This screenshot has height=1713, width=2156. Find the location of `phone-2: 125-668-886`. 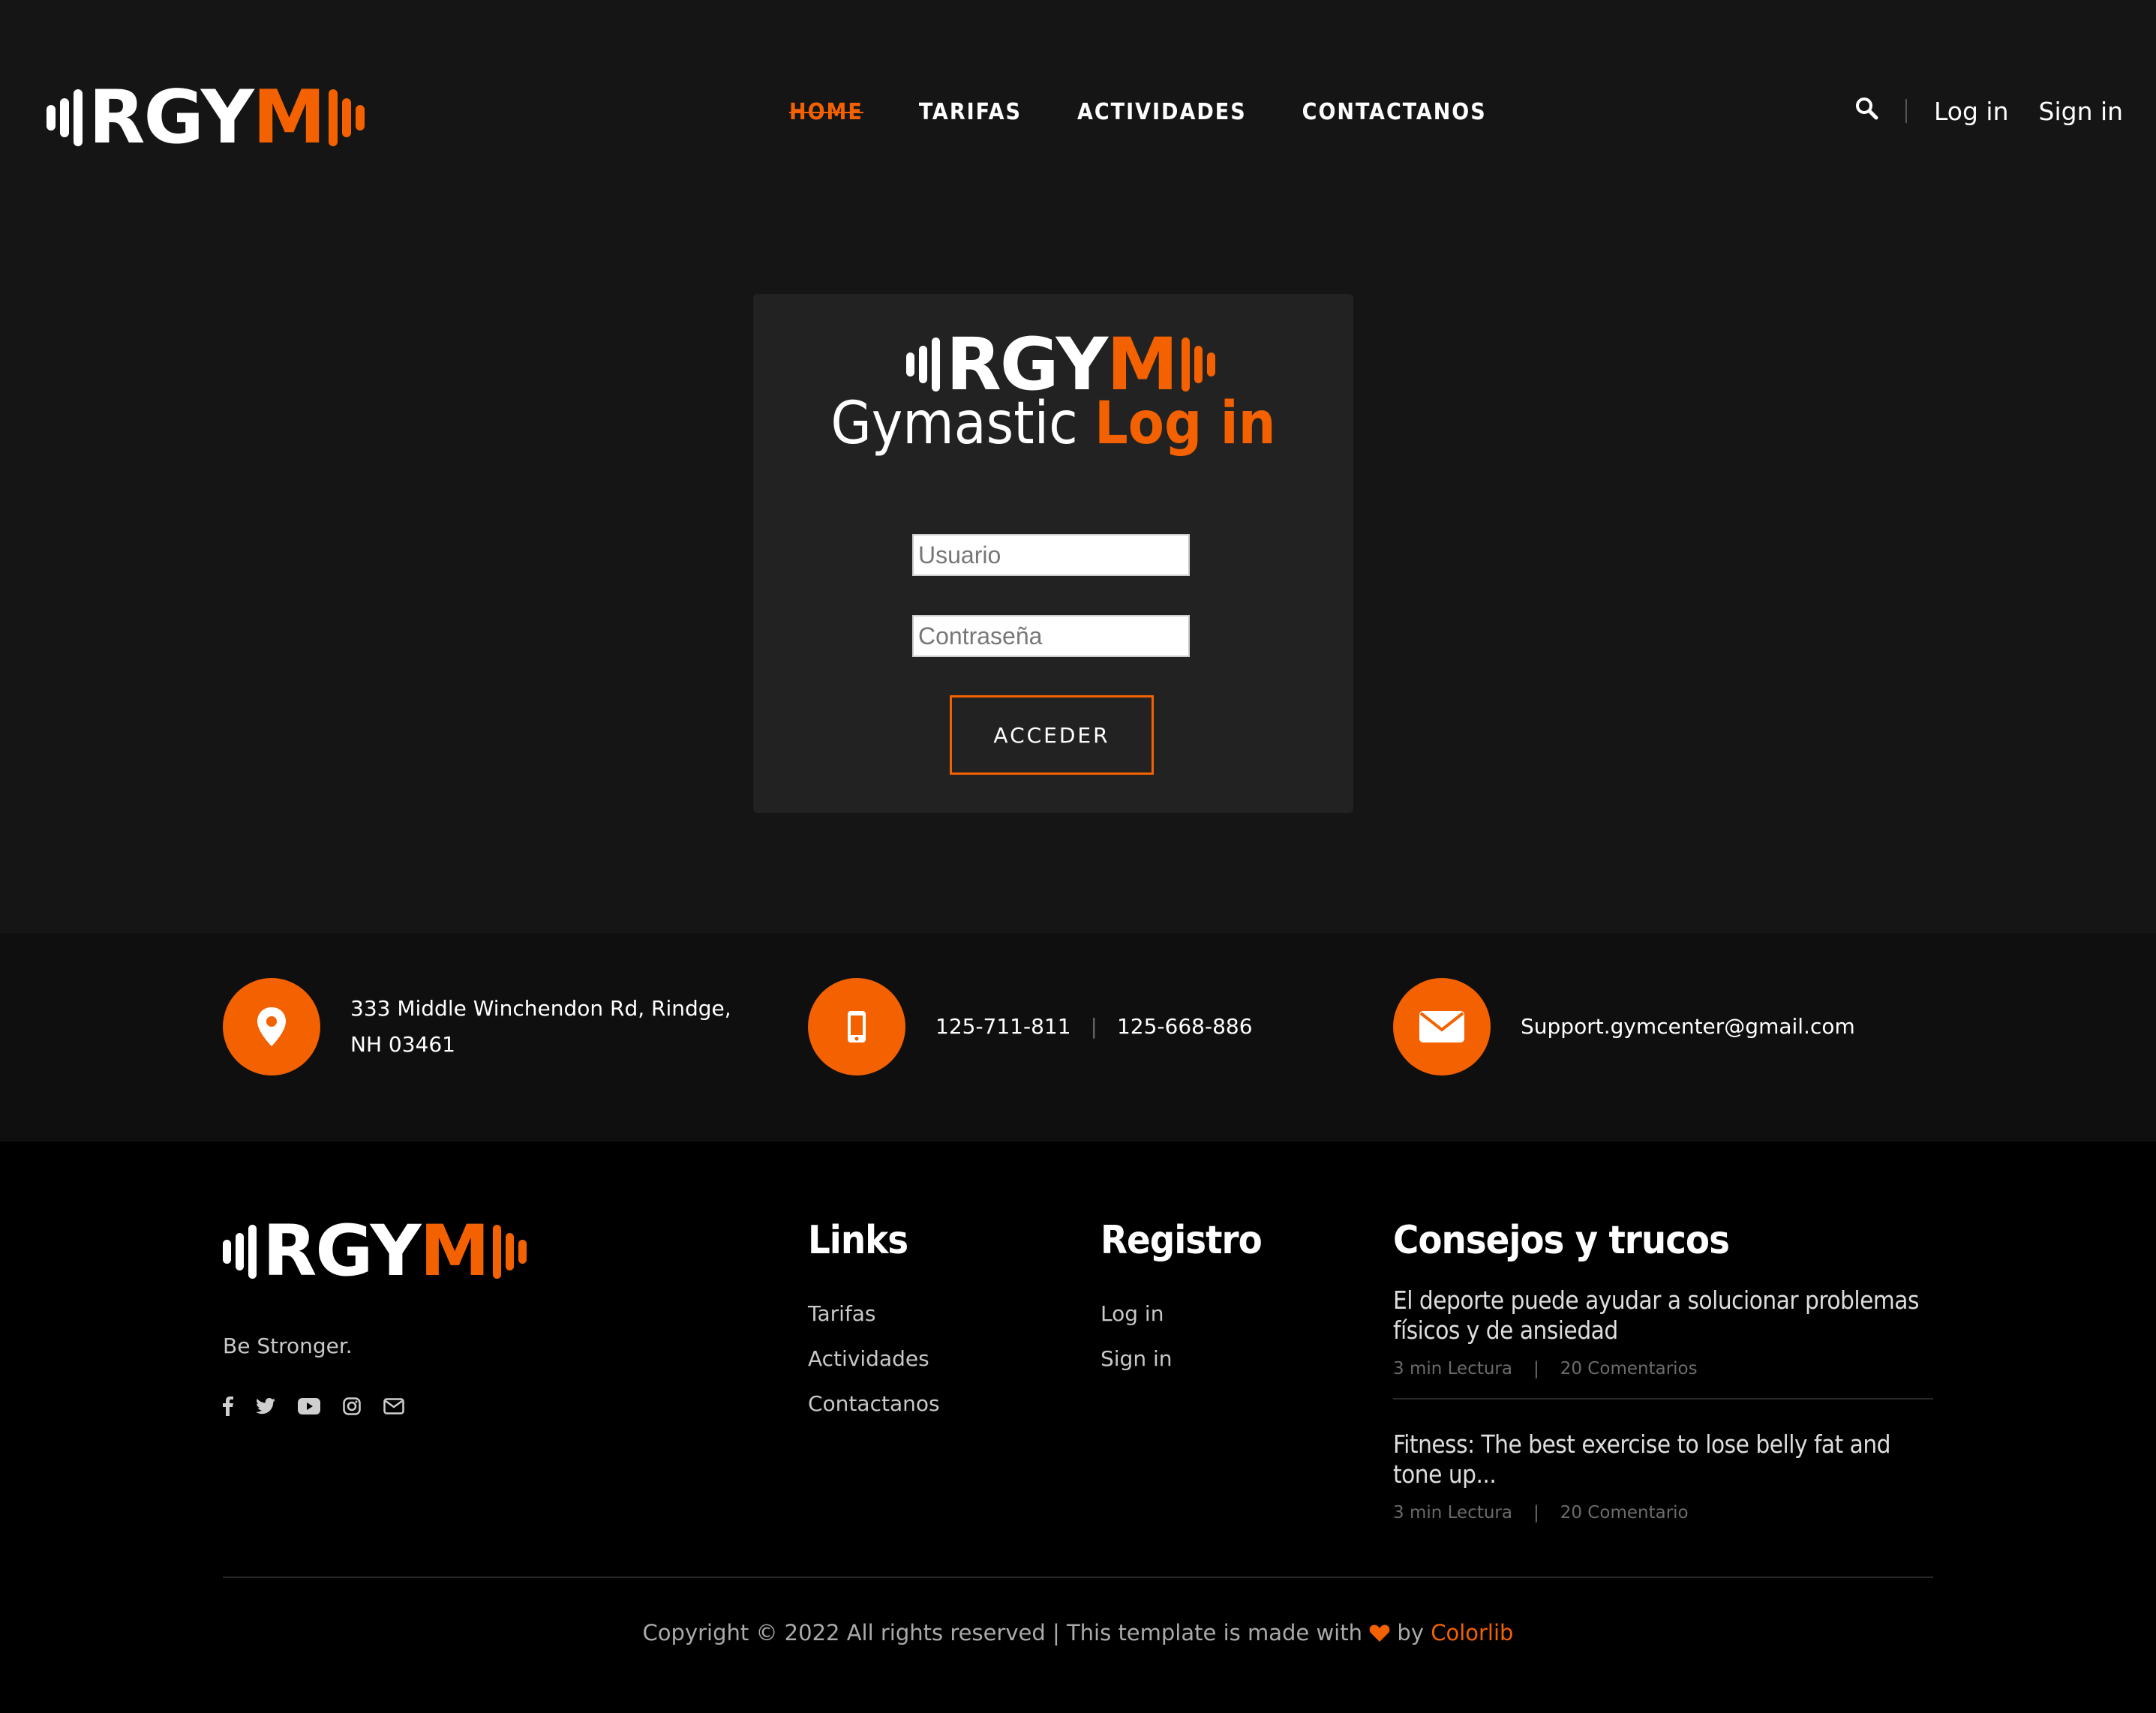

phone-2: 125-668-886 is located at coordinates (1185, 1026).